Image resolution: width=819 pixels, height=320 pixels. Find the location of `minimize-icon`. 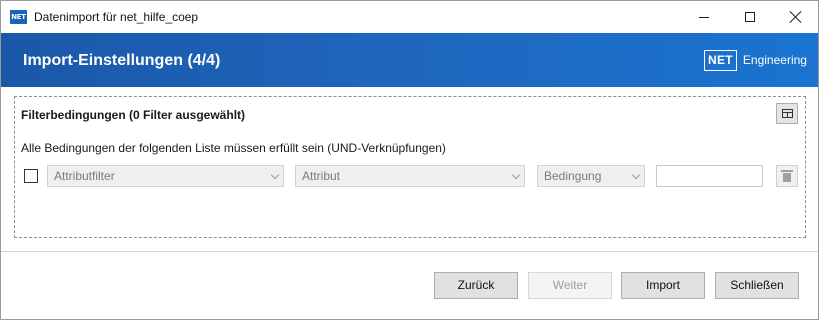

minimize-icon is located at coordinates (704, 17).